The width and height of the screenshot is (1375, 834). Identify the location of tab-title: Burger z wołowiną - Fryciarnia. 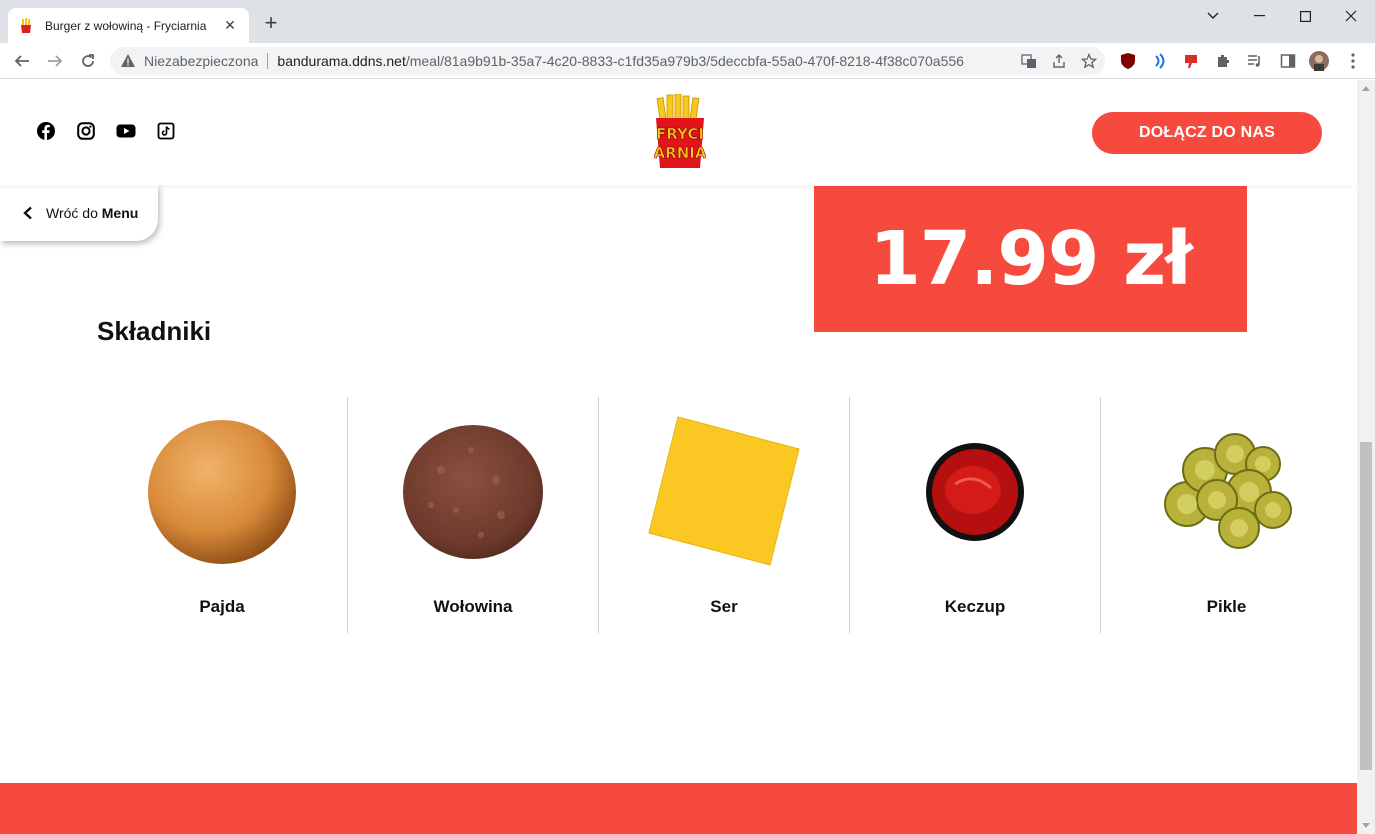
(126, 25).